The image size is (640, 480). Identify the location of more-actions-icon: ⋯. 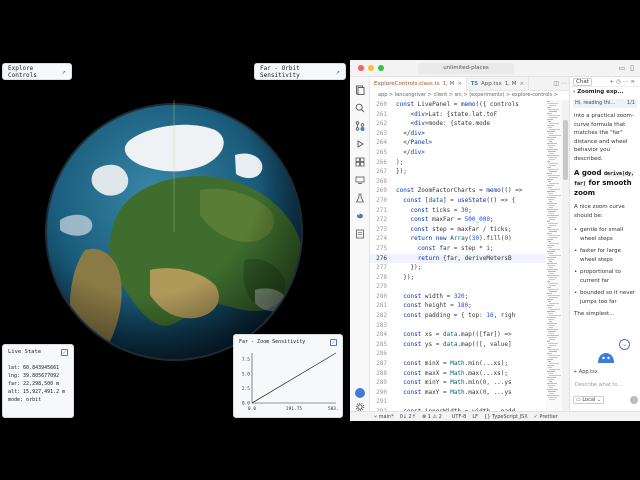
(564, 83).